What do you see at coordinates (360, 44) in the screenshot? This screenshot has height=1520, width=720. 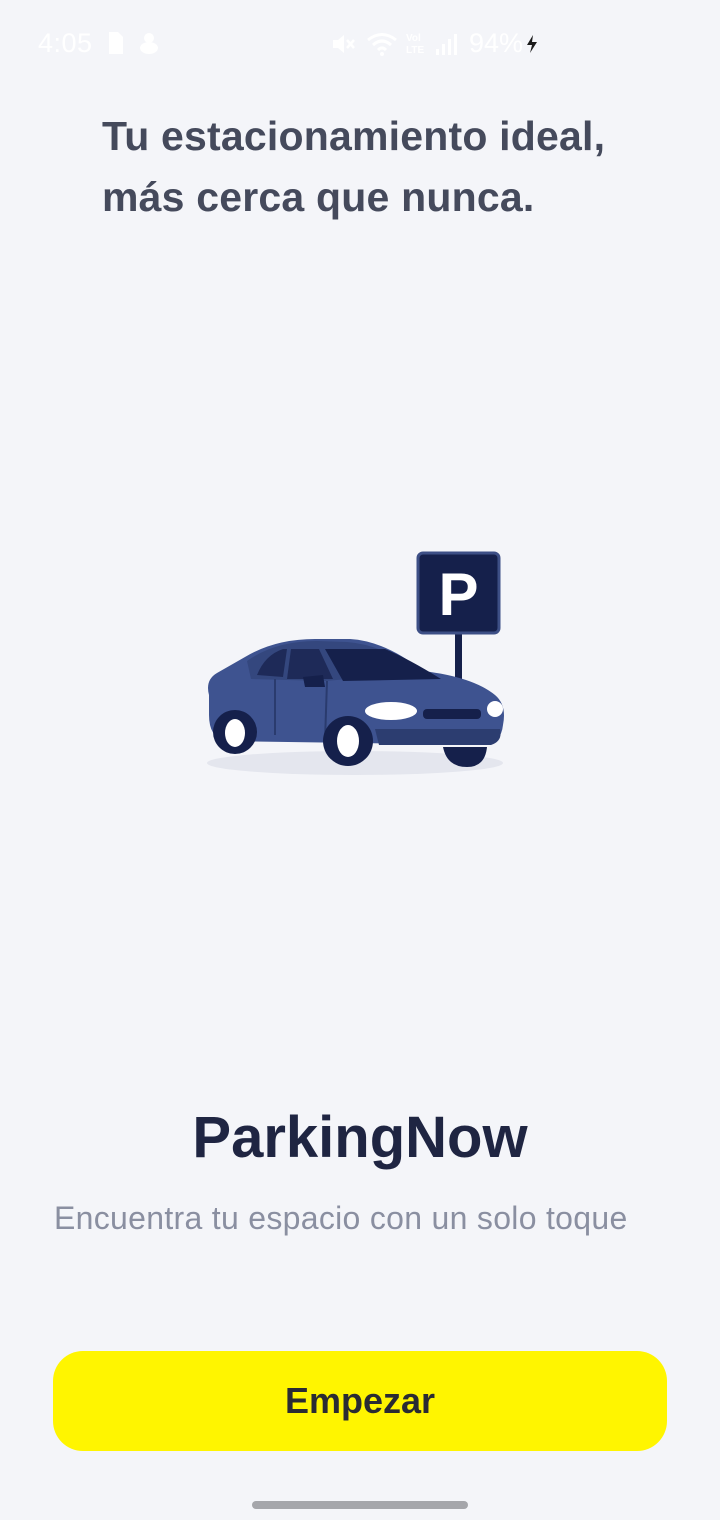 I see `status-bar: 4:05 Vol LTE 94%` at bounding box center [360, 44].